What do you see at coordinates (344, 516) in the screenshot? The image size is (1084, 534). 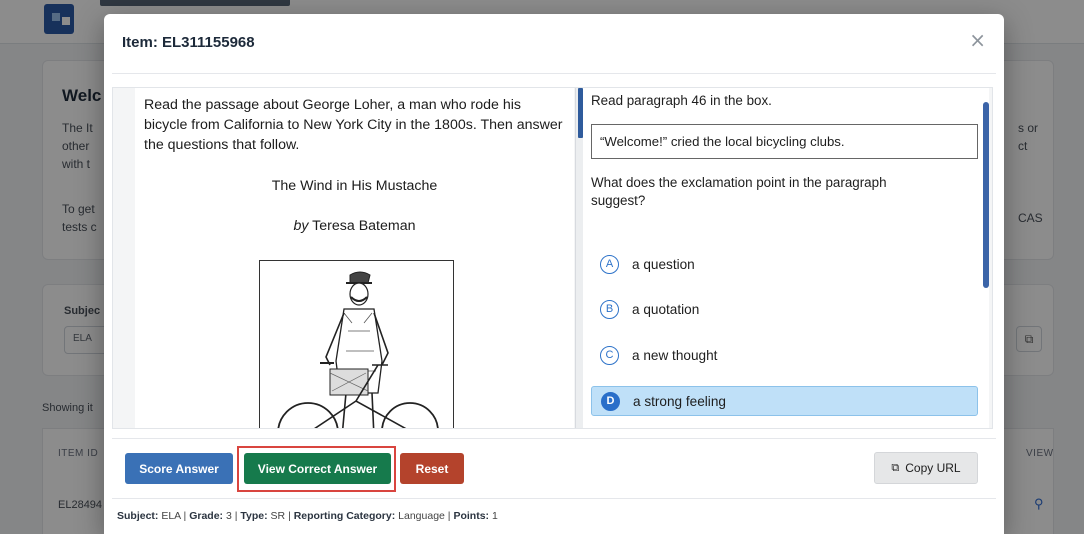 I see `meta-label: Reporting Category:` at bounding box center [344, 516].